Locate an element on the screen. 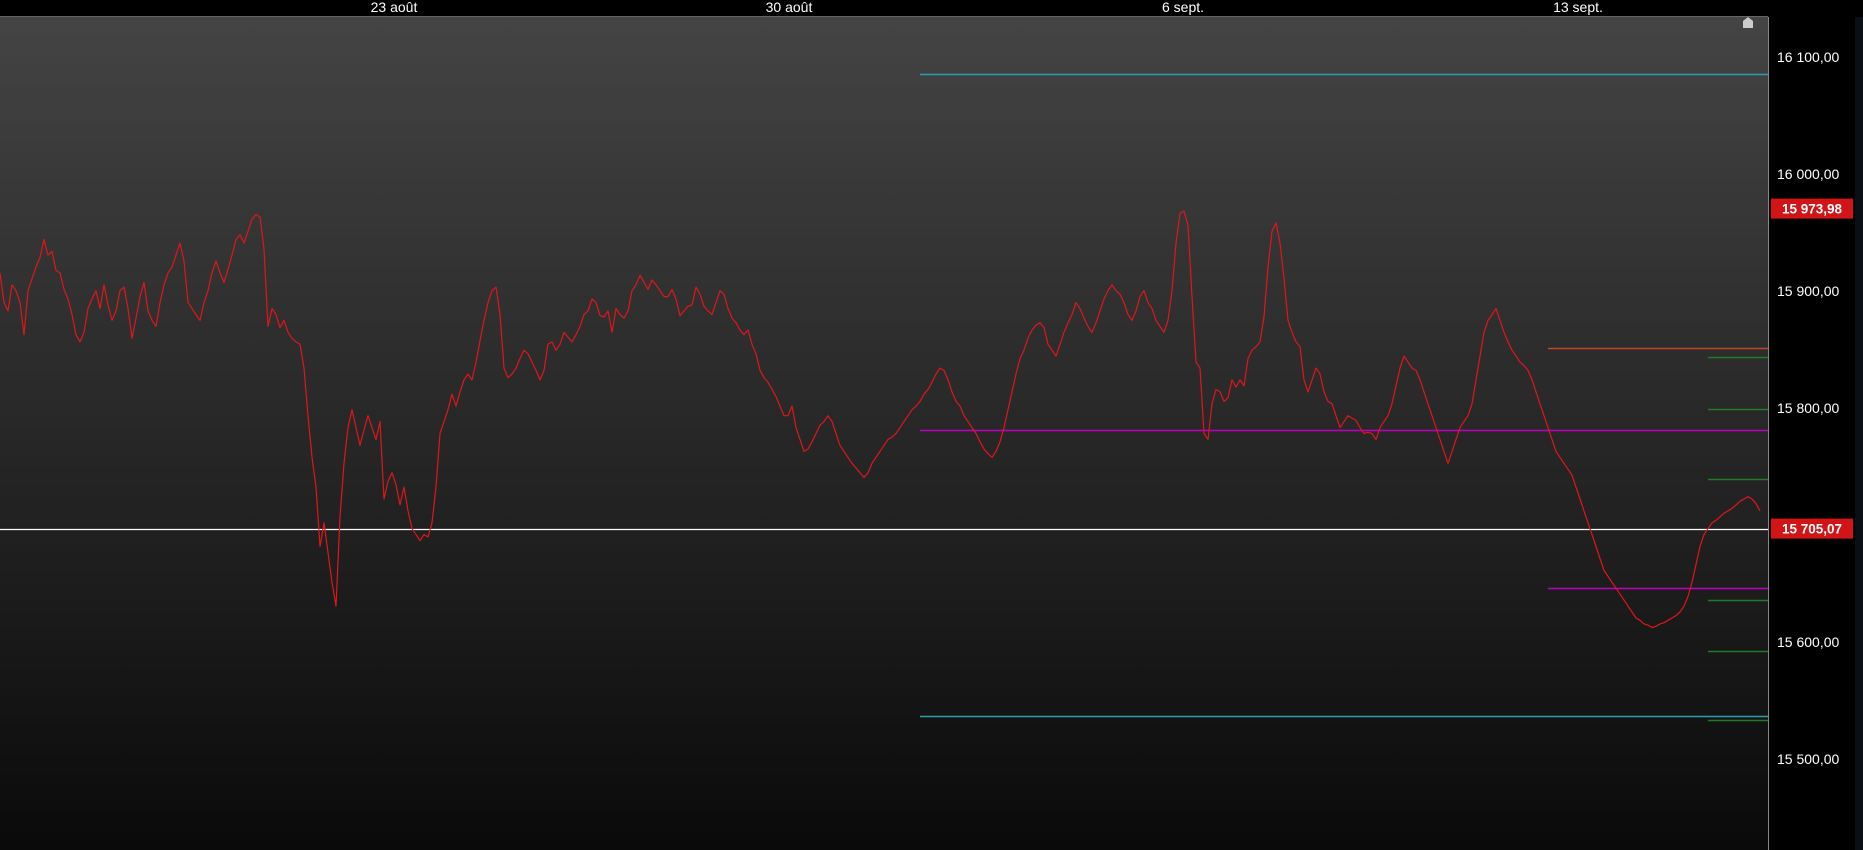 The width and height of the screenshot is (1863, 850). badge-label: 15 973,98 is located at coordinates (1812, 209).